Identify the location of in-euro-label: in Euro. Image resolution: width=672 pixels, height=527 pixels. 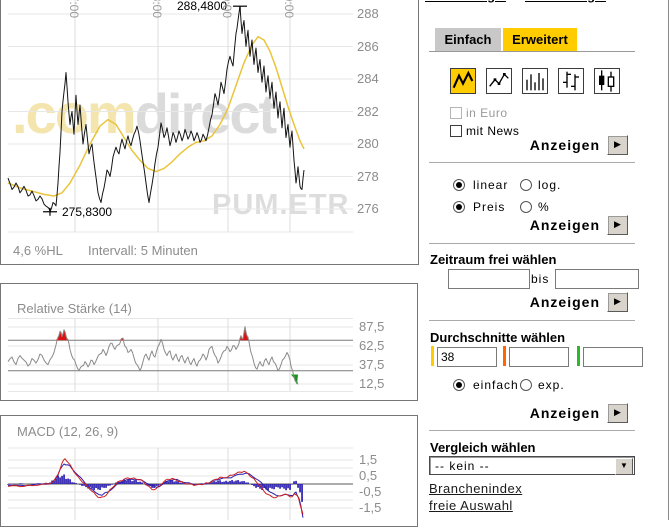
(487, 113).